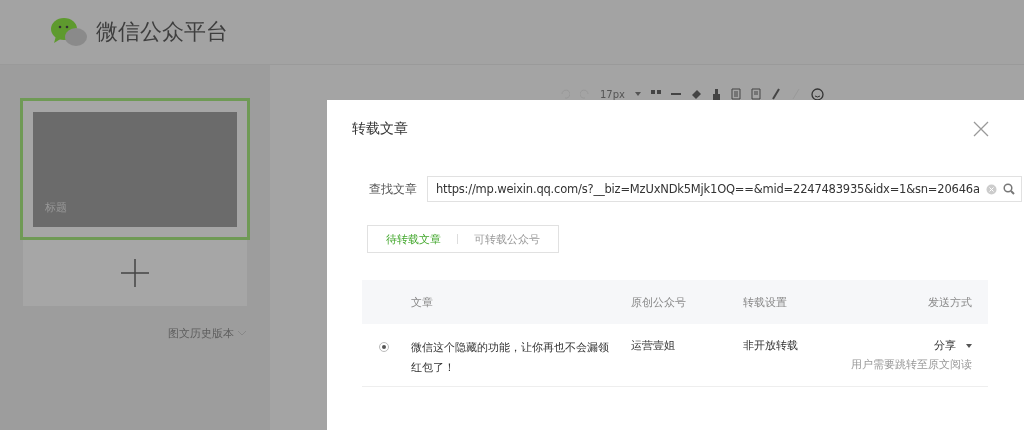 The height and width of the screenshot is (430, 1024). Describe the element at coordinates (724, 189) in the screenshot. I see `search-field: https://mp.weixin.qq.com/s?__biz=MzUxNDk5Mjk1OQ==&mid=2247483935&idx=1&sn=20646a` at that location.